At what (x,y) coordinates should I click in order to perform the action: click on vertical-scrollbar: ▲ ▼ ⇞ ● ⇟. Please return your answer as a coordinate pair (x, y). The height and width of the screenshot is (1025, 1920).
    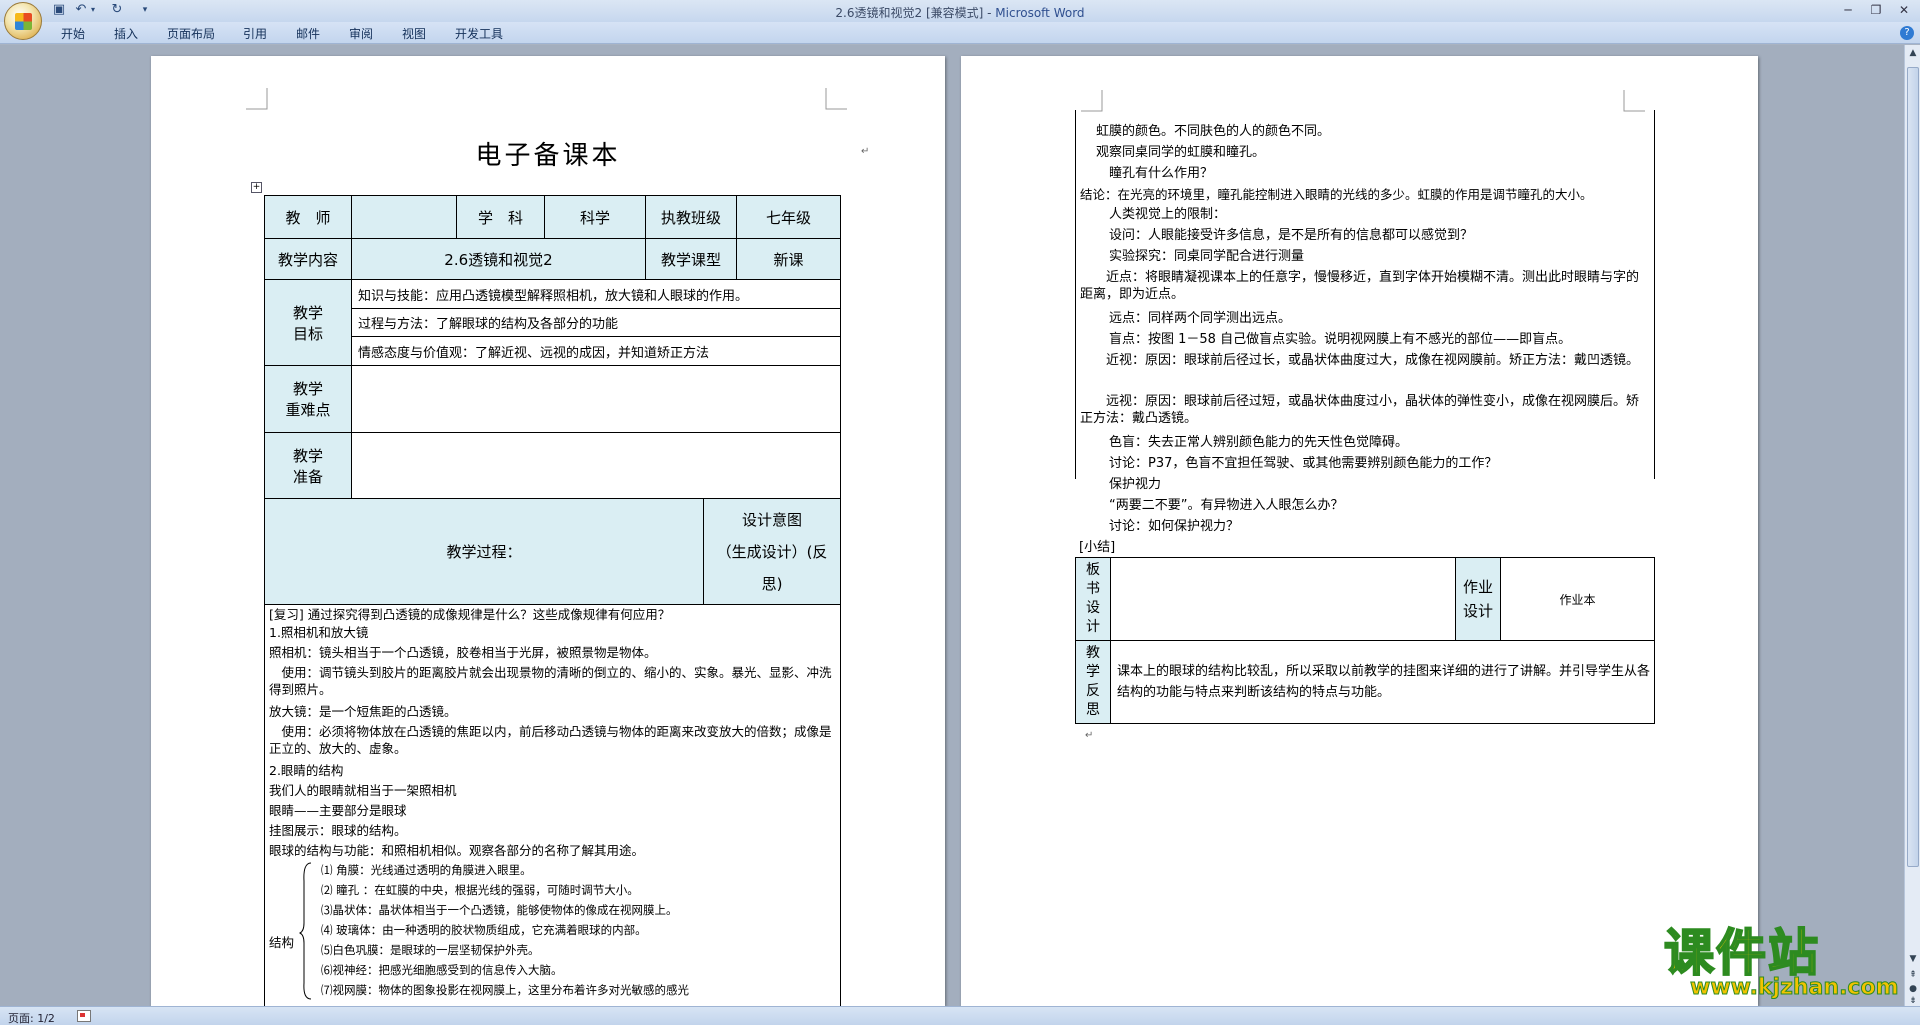
    Looking at the image, I should click on (1912, 525).